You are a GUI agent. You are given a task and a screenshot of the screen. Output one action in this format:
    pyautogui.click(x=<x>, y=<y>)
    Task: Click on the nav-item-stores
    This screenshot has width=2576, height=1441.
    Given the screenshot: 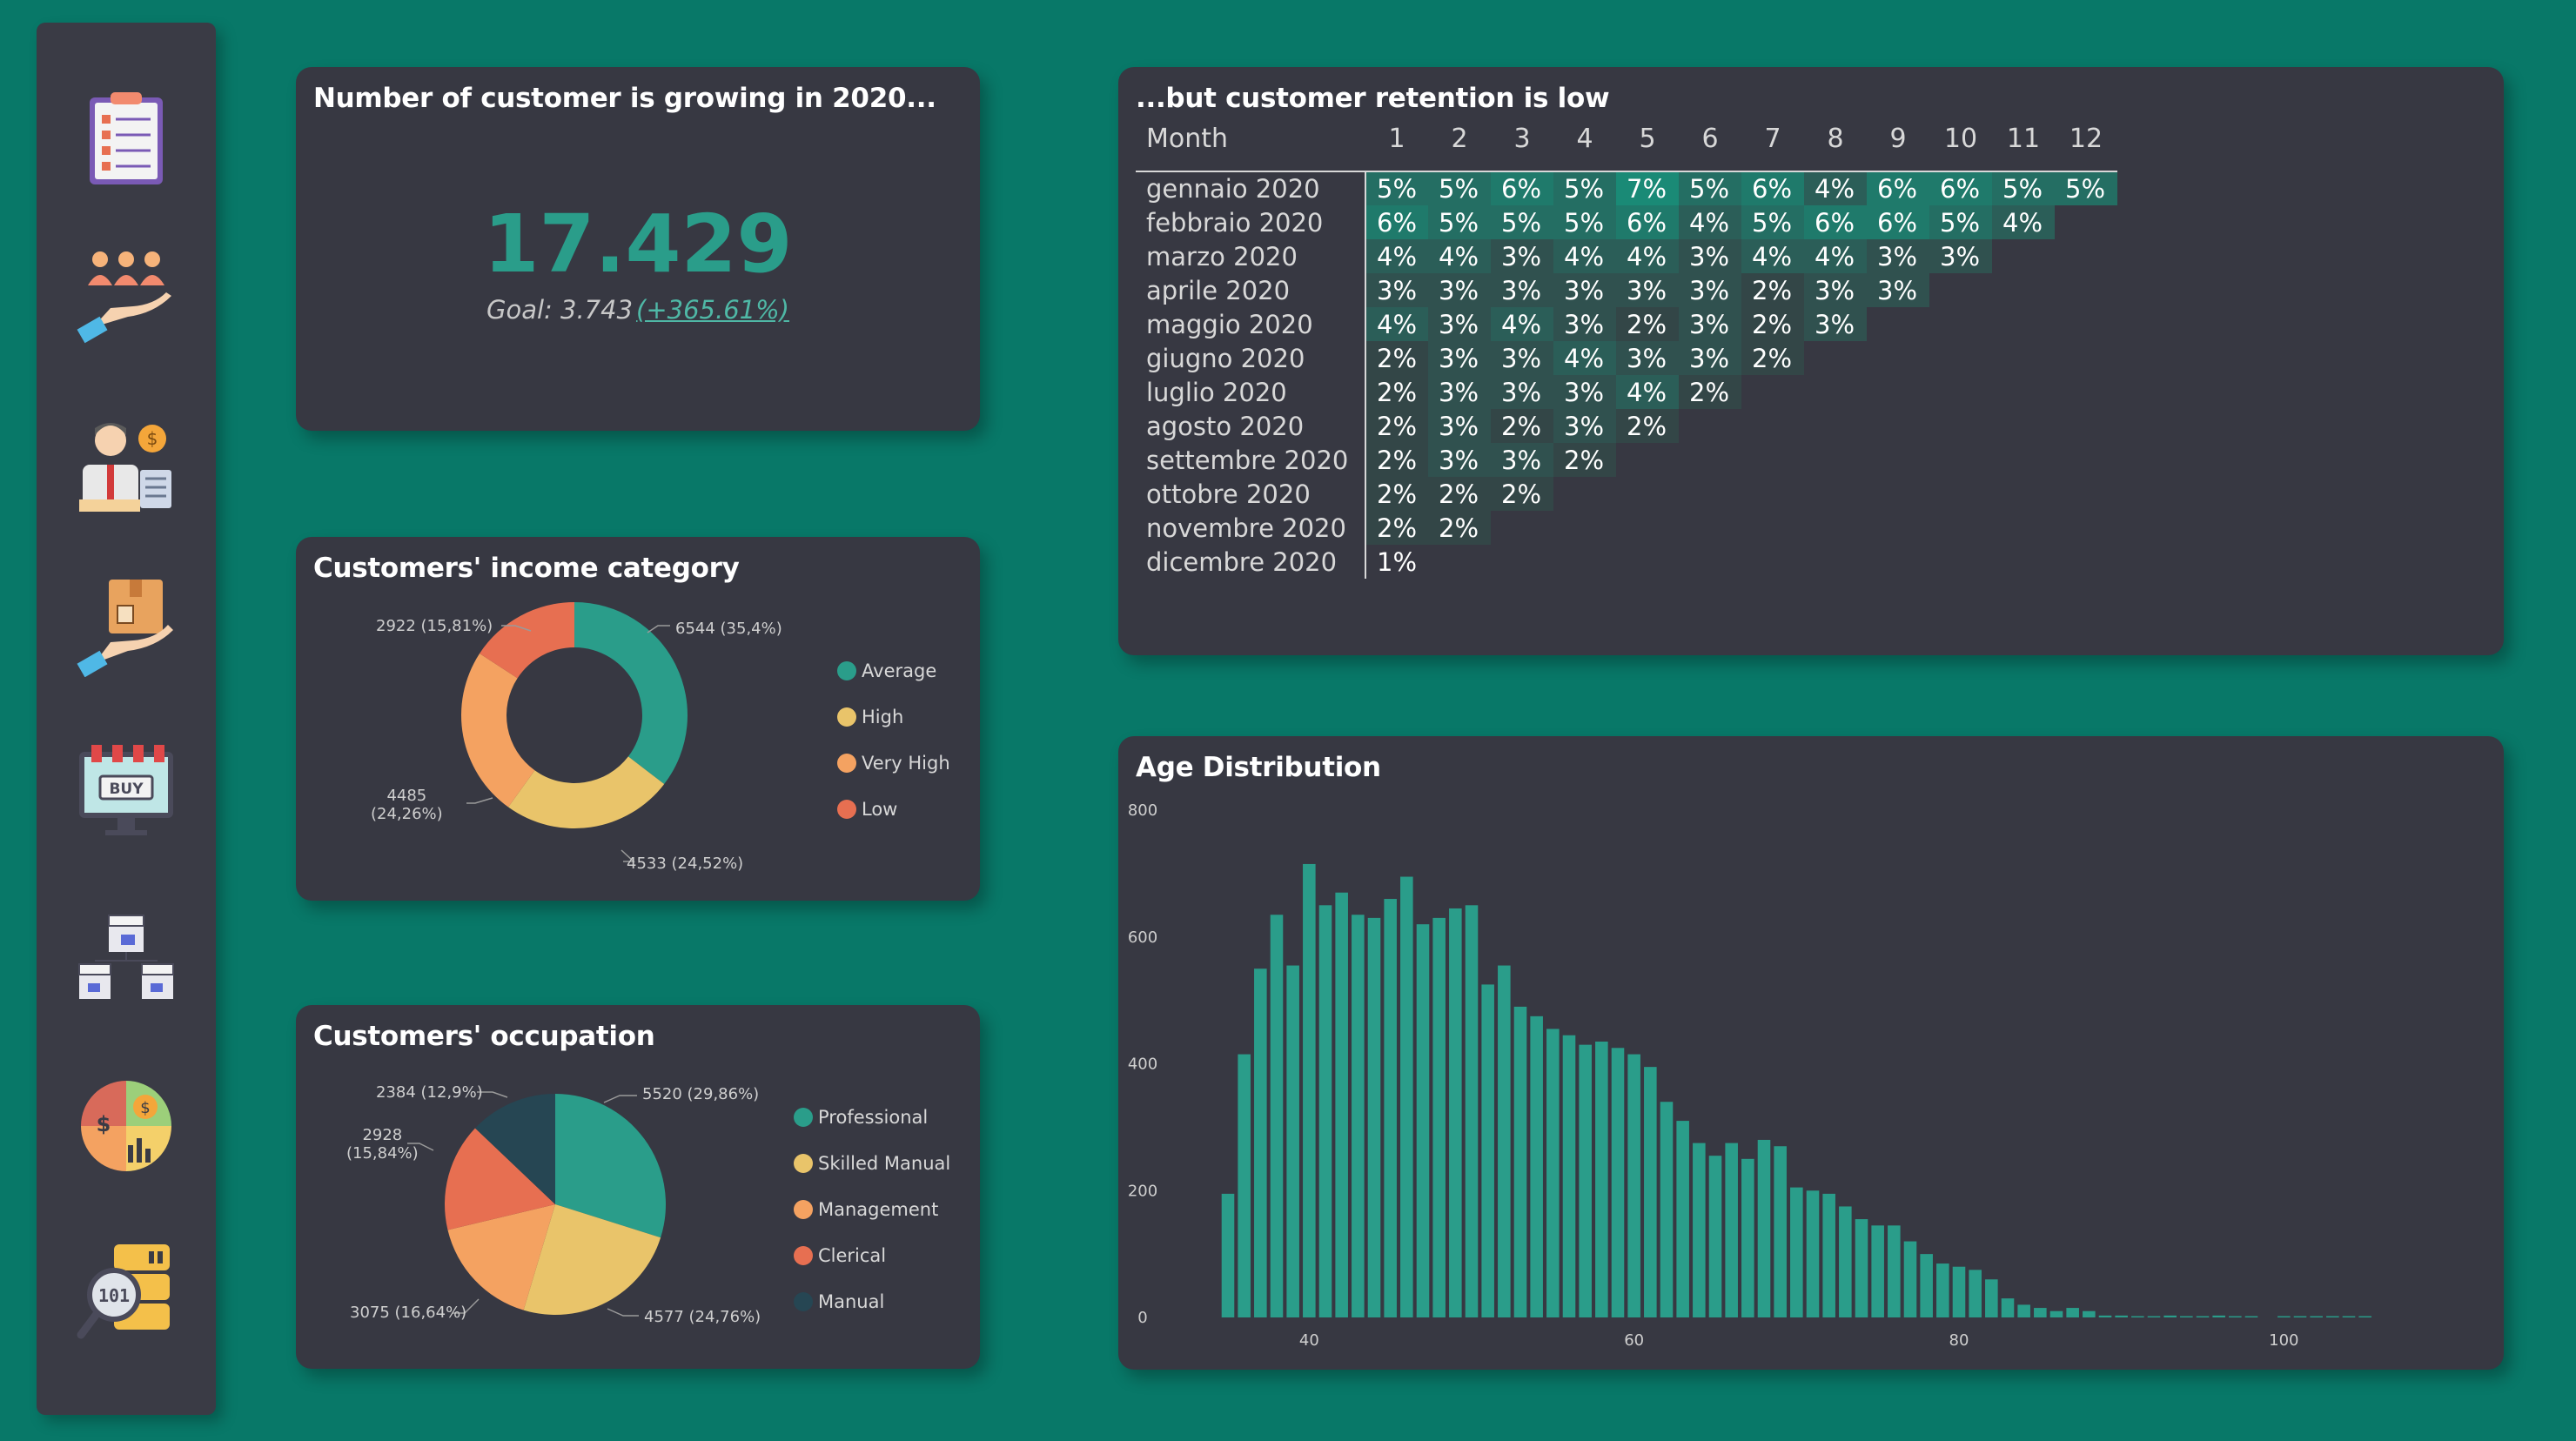 What is the action you would take?
    pyautogui.click(x=126, y=962)
    